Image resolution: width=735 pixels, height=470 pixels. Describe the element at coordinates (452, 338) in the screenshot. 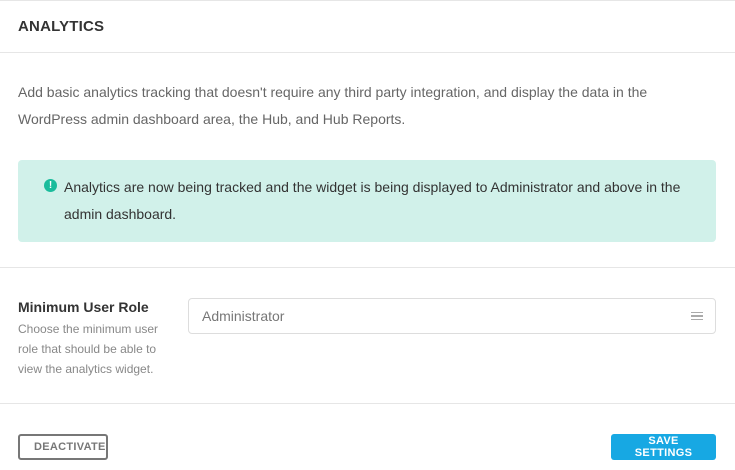

I see `setting-field-column: Administrator` at that location.